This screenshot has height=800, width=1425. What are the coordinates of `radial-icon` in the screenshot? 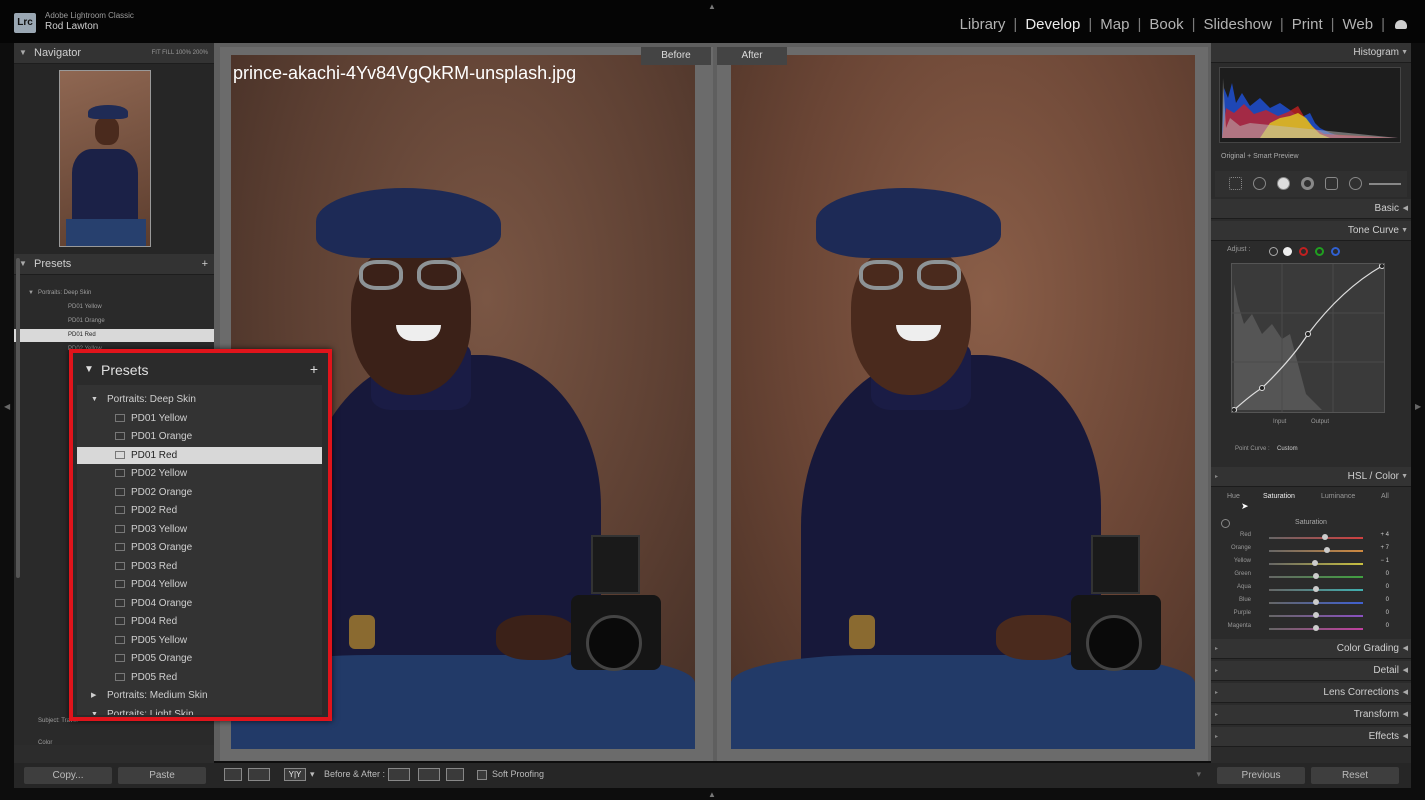 It's located at (1355, 183).